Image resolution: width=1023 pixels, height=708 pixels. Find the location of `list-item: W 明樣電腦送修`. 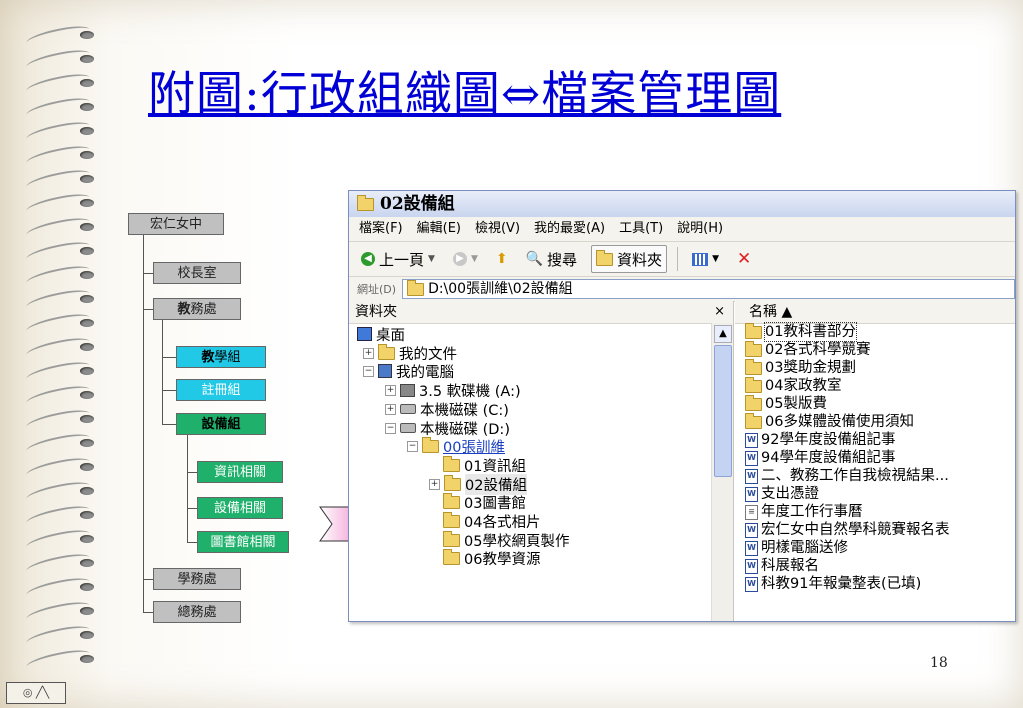

list-item: W 明樣電腦送修 is located at coordinates (847, 548).